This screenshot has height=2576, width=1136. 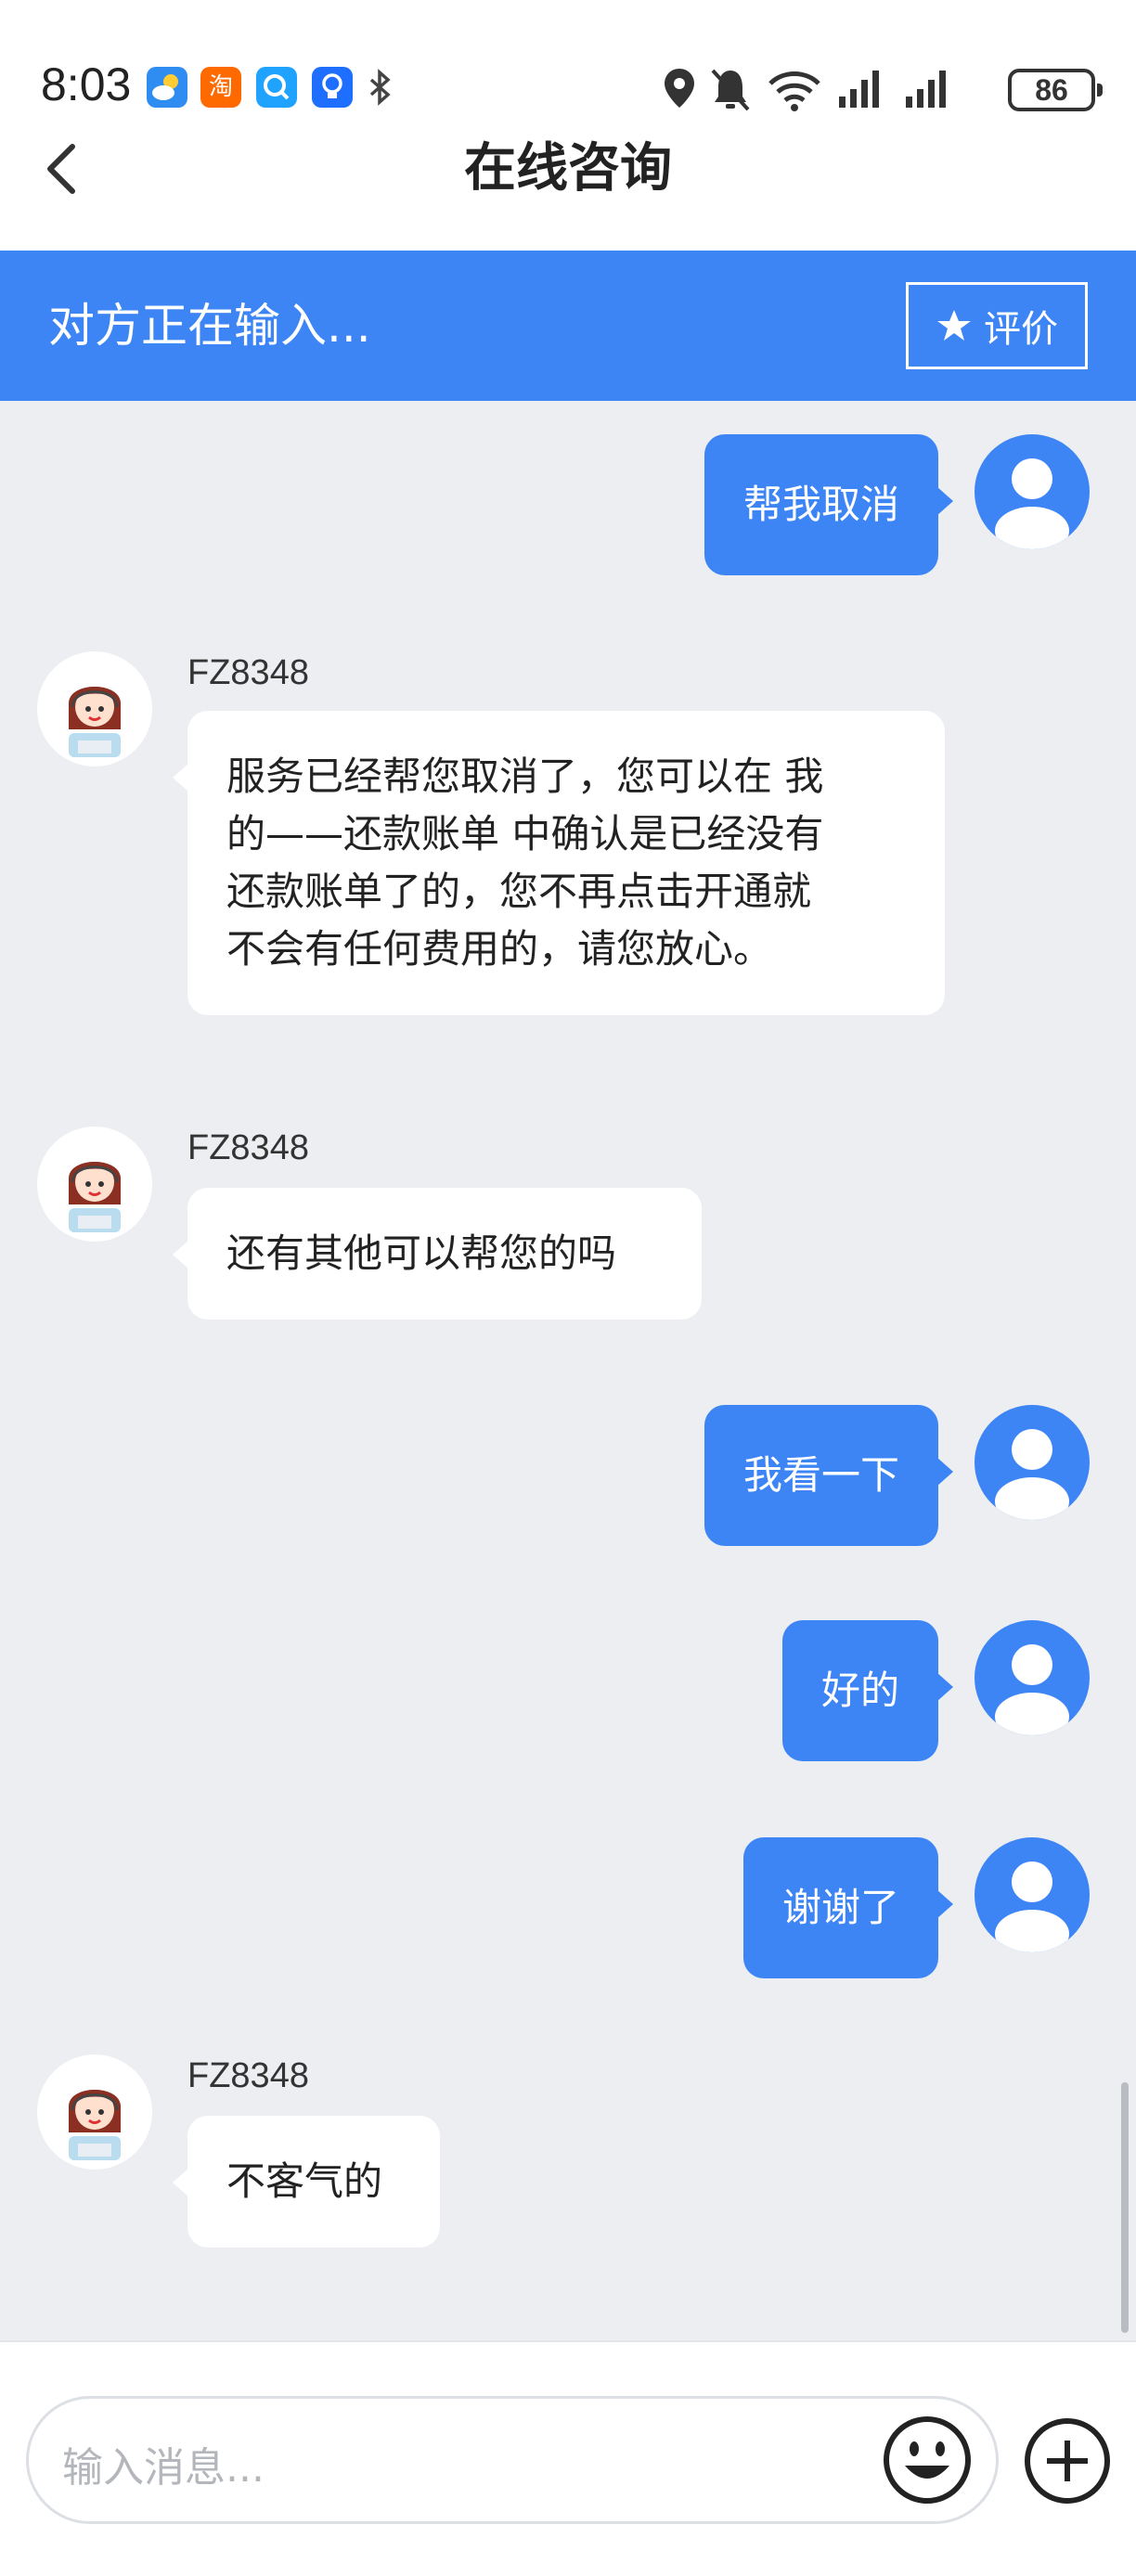 What do you see at coordinates (840, 1907) in the screenshot?
I see `message-text: 谢谢了` at bounding box center [840, 1907].